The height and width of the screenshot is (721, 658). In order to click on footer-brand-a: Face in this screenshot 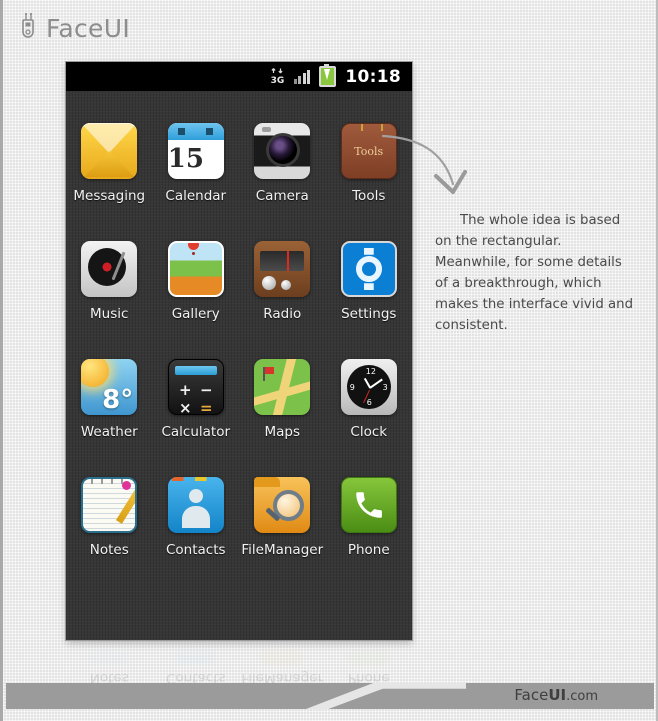, I will do `click(531, 695)`.